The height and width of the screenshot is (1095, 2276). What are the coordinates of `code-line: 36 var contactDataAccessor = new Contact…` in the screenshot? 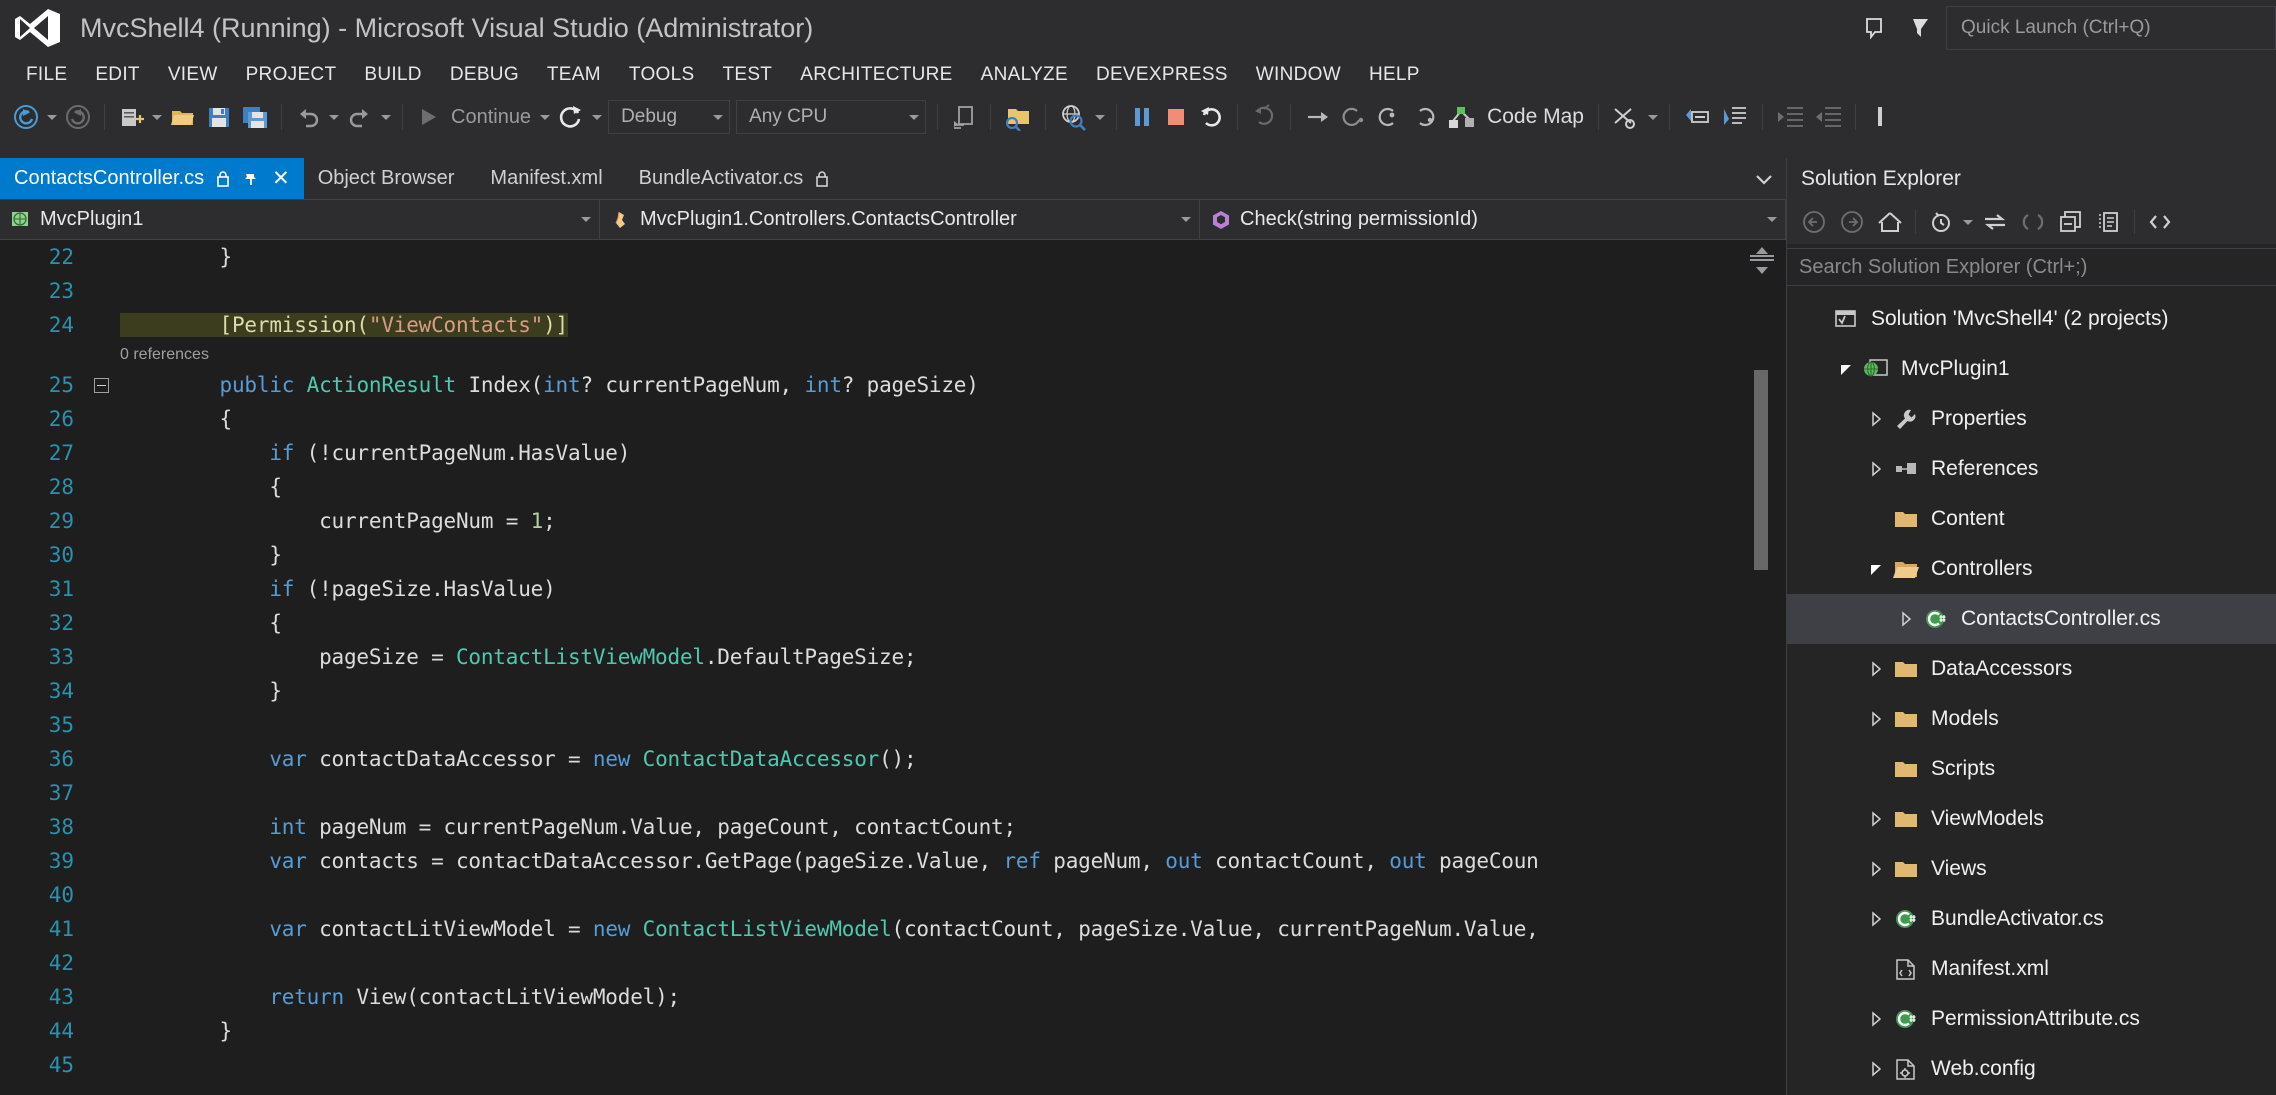 It's located at (869, 759).